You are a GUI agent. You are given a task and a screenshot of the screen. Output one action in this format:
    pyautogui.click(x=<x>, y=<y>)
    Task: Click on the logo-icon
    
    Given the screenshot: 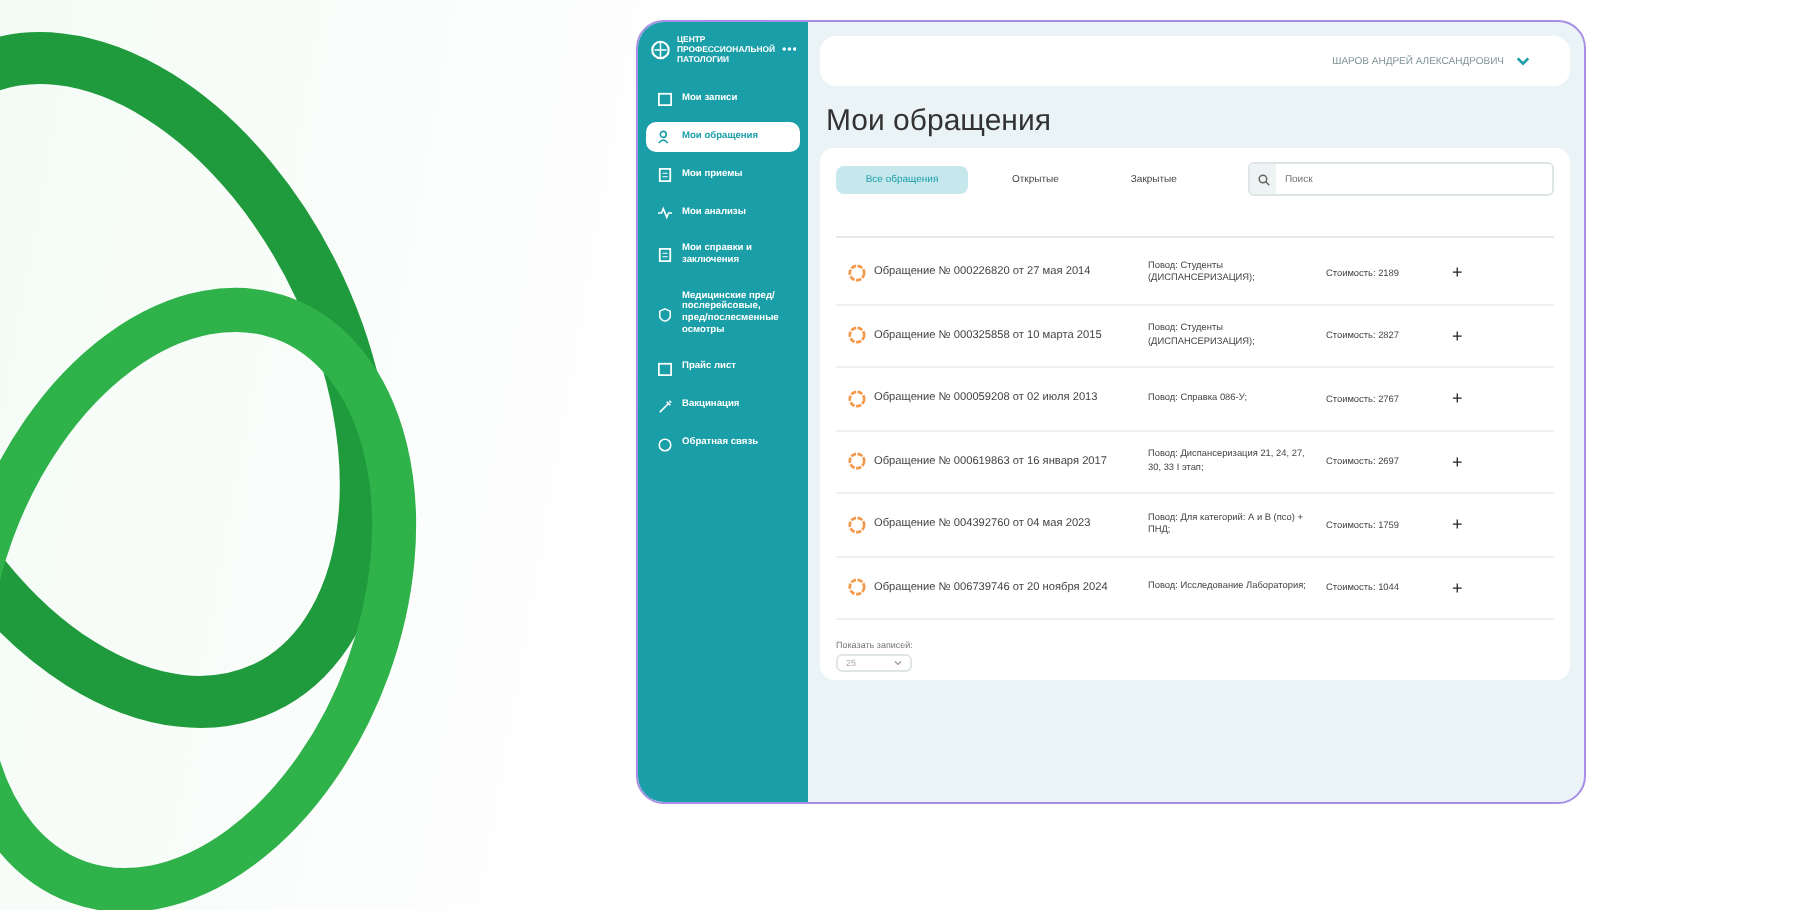 What is the action you would take?
    pyautogui.click(x=660, y=49)
    